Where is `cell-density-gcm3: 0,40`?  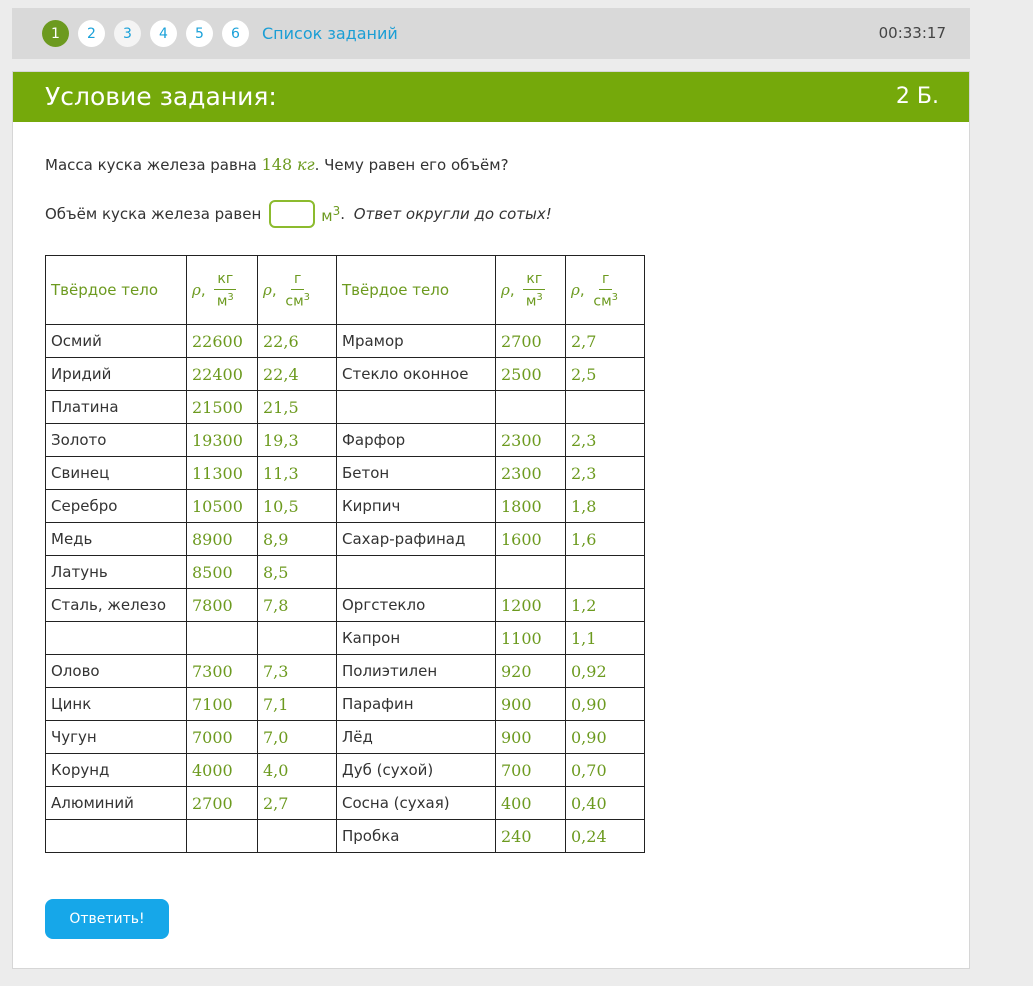
cell-density-gcm3: 0,40 is located at coordinates (605, 803).